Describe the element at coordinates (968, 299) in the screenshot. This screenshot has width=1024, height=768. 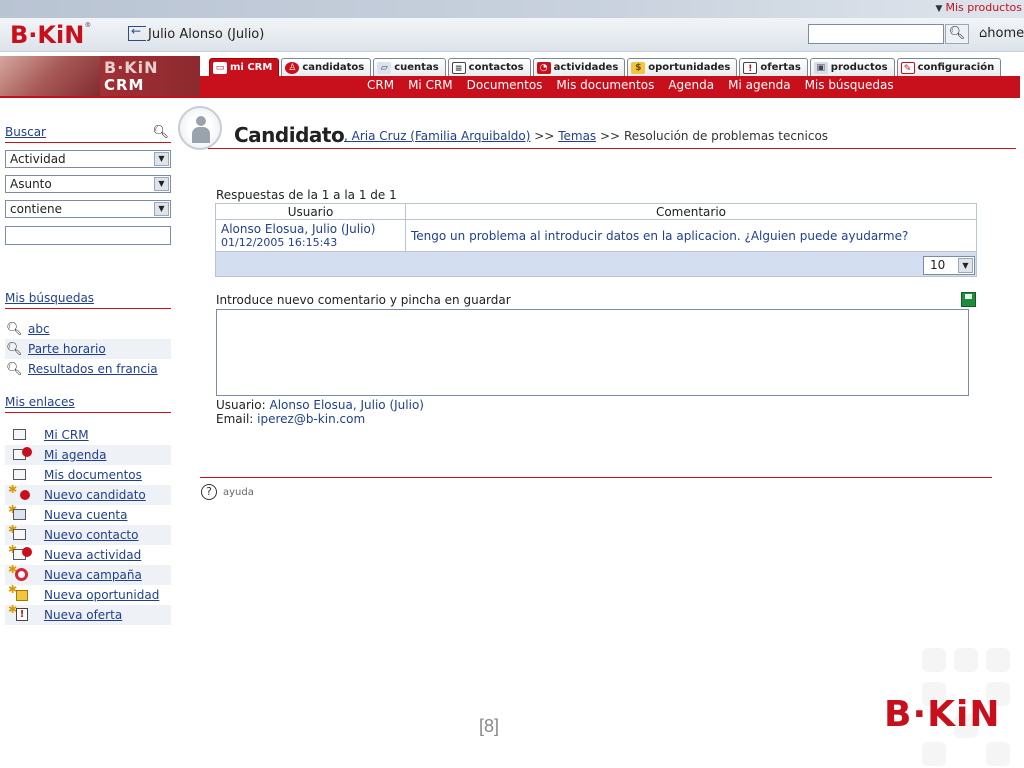
I see `save-icon` at that location.